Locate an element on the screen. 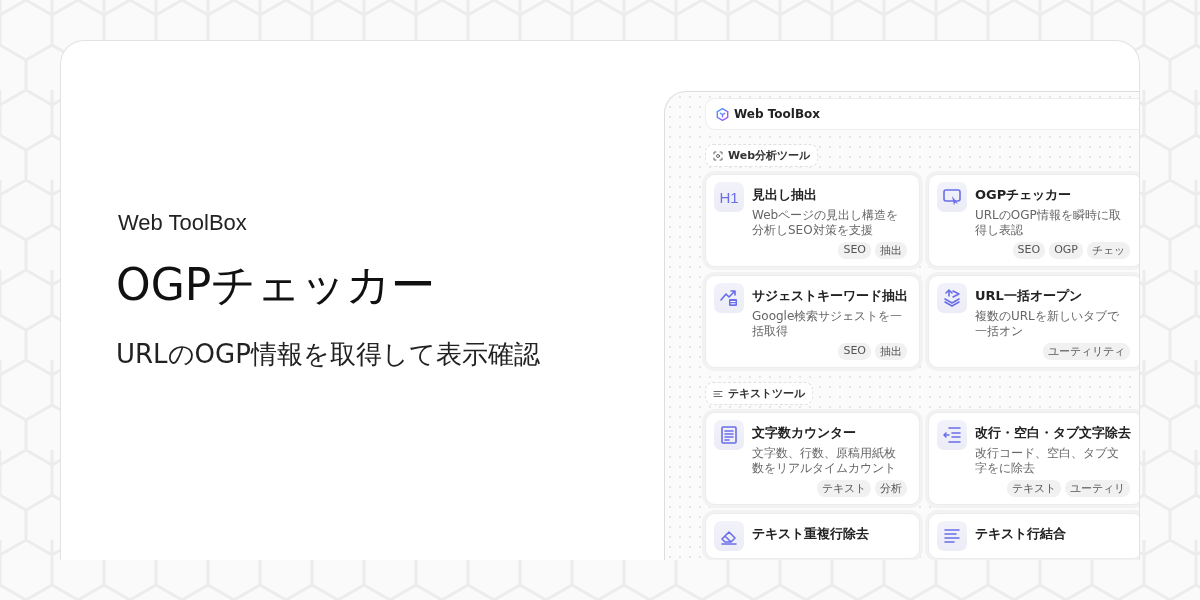  cube-logo-icon is located at coordinates (722, 114).